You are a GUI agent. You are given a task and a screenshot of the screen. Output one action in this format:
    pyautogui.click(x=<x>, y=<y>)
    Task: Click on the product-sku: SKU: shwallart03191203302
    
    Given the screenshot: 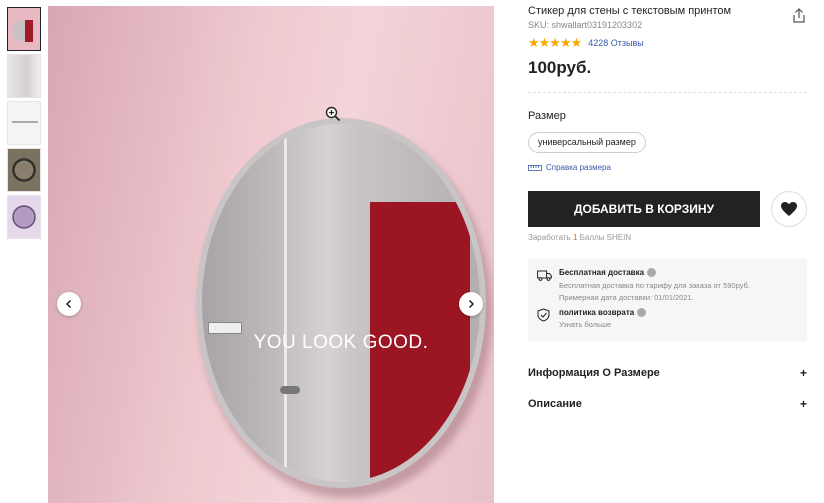 What is the action you would take?
    pyautogui.click(x=585, y=25)
    